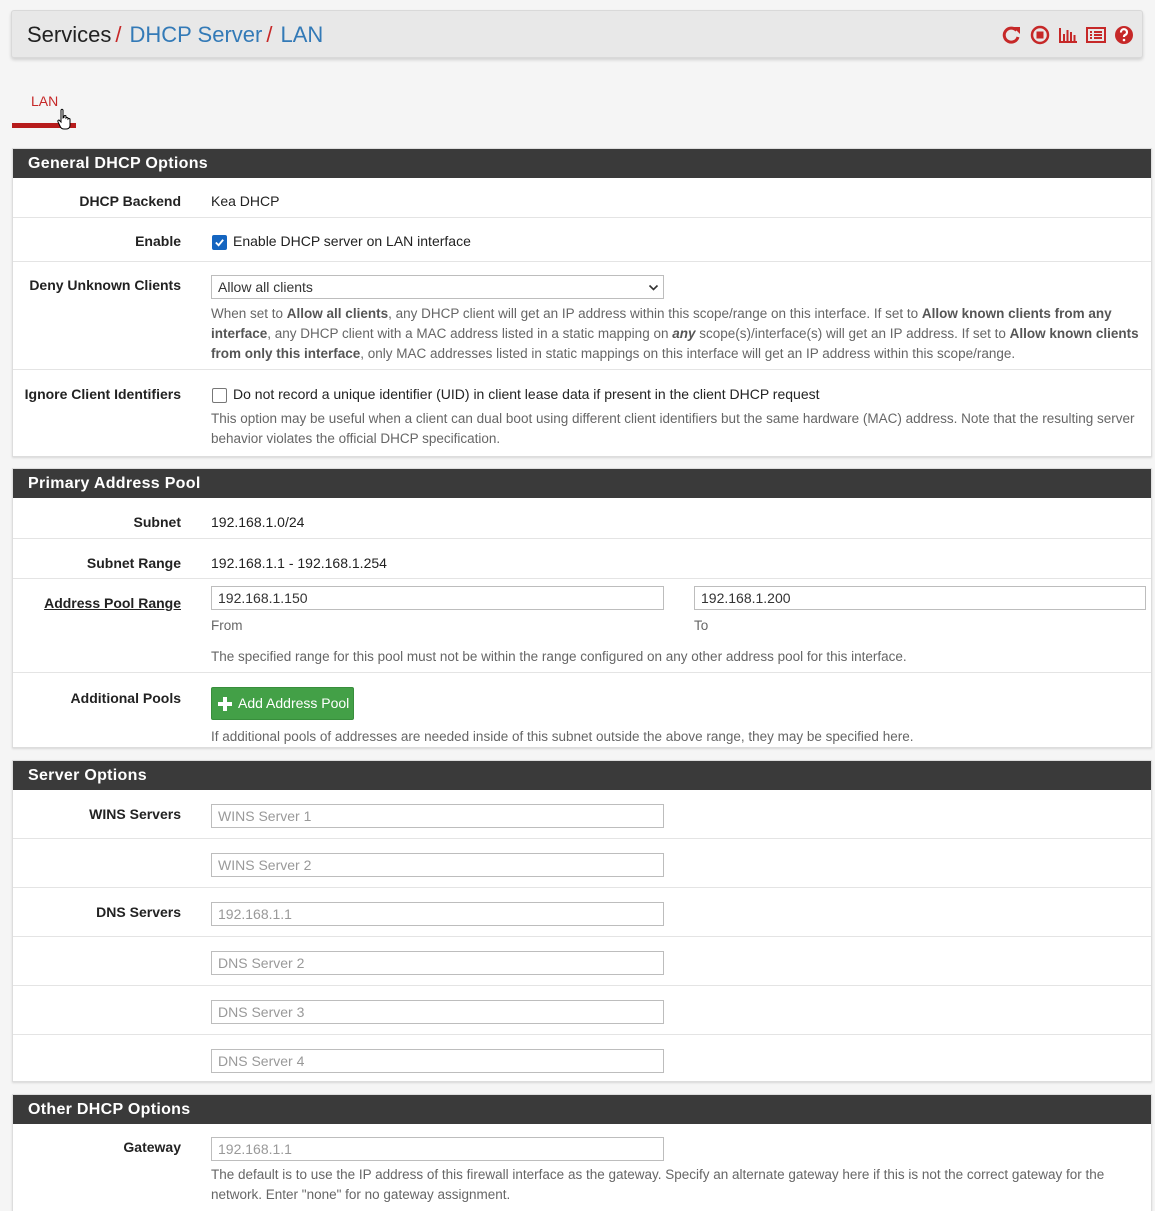  I want to click on page-header: Services / DHCP Server / LAN, so click(577, 34).